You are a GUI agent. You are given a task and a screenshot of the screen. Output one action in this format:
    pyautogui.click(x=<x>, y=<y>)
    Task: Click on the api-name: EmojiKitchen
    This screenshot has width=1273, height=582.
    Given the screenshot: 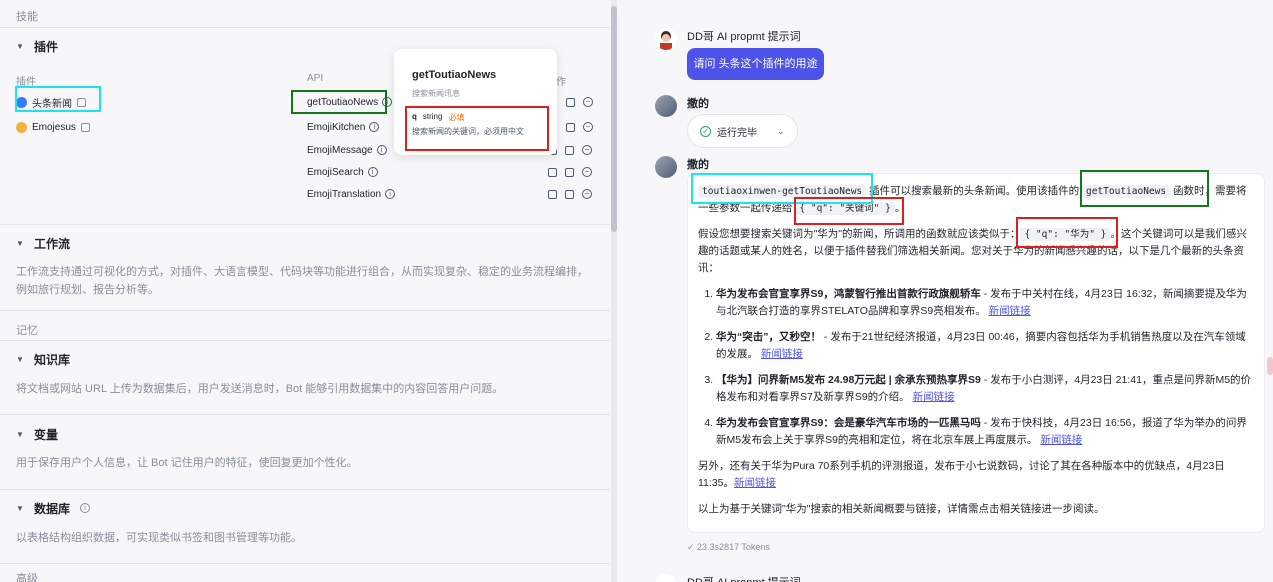 What is the action you would take?
    pyautogui.click(x=336, y=127)
    